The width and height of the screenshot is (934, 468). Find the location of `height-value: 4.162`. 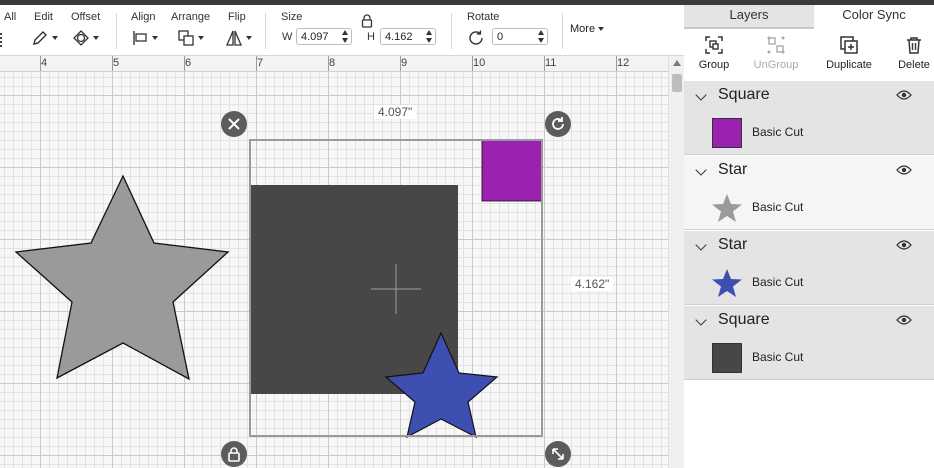

height-value: 4.162 is located at coordinates (399, 37).